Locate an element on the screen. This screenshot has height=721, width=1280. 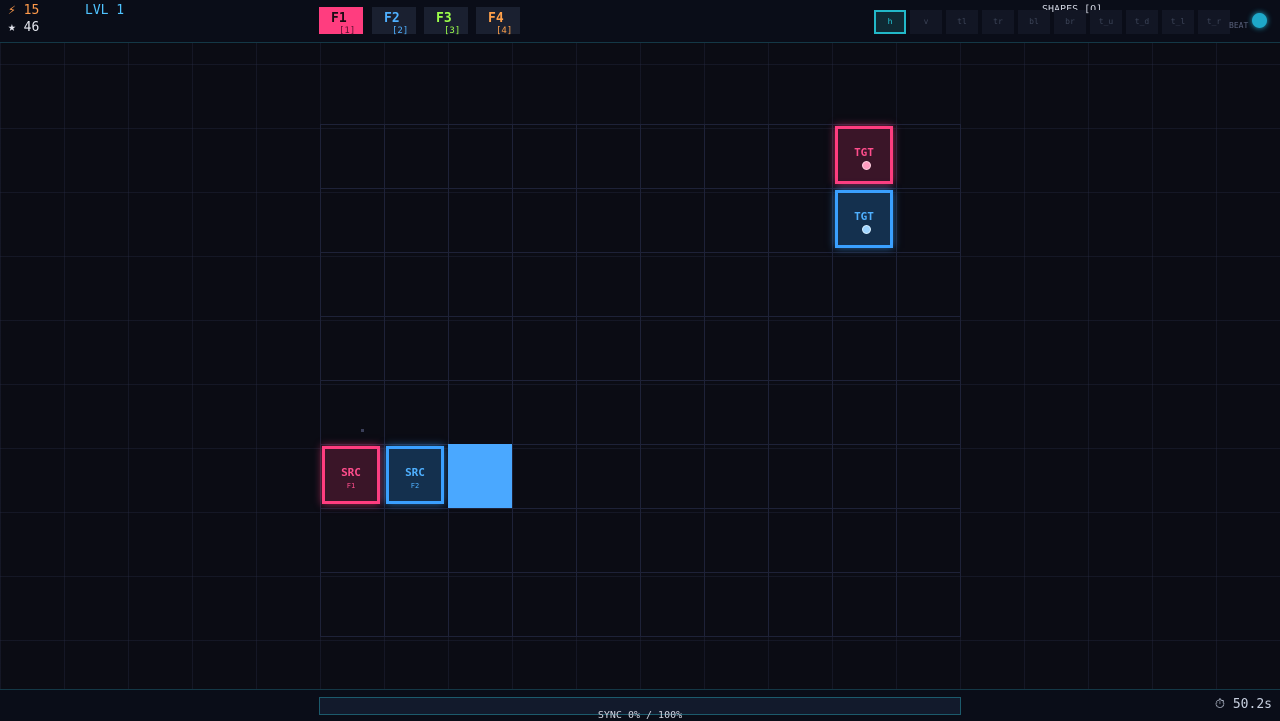
board-marker is located at coordinates (362, 430).